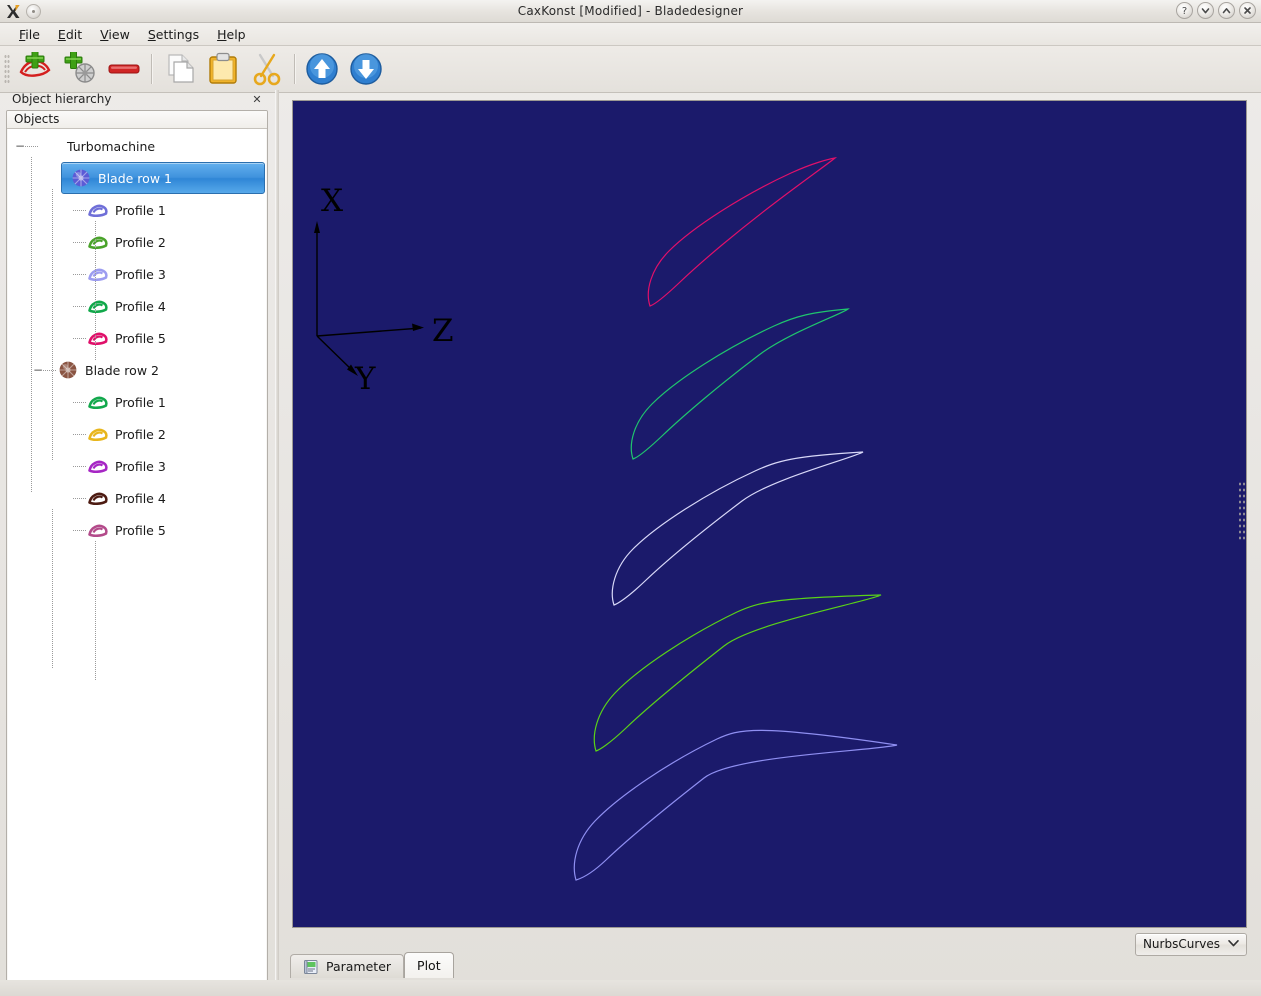  I want to click on cut-button, so click(267, 69).